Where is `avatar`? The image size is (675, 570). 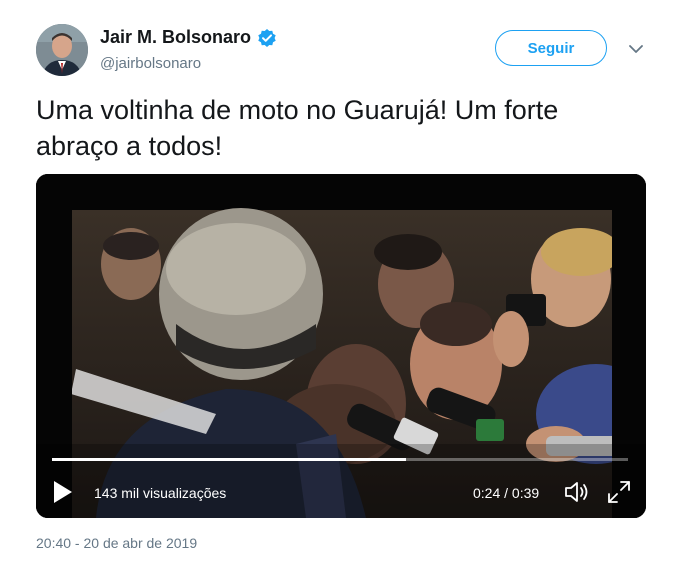
avatar is located at coordinates (62, 50).